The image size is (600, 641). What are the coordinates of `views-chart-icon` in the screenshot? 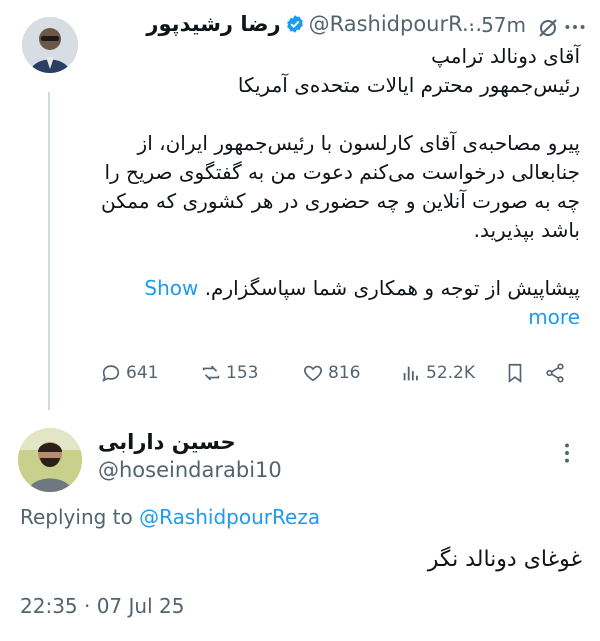 It's located at (410, 373).